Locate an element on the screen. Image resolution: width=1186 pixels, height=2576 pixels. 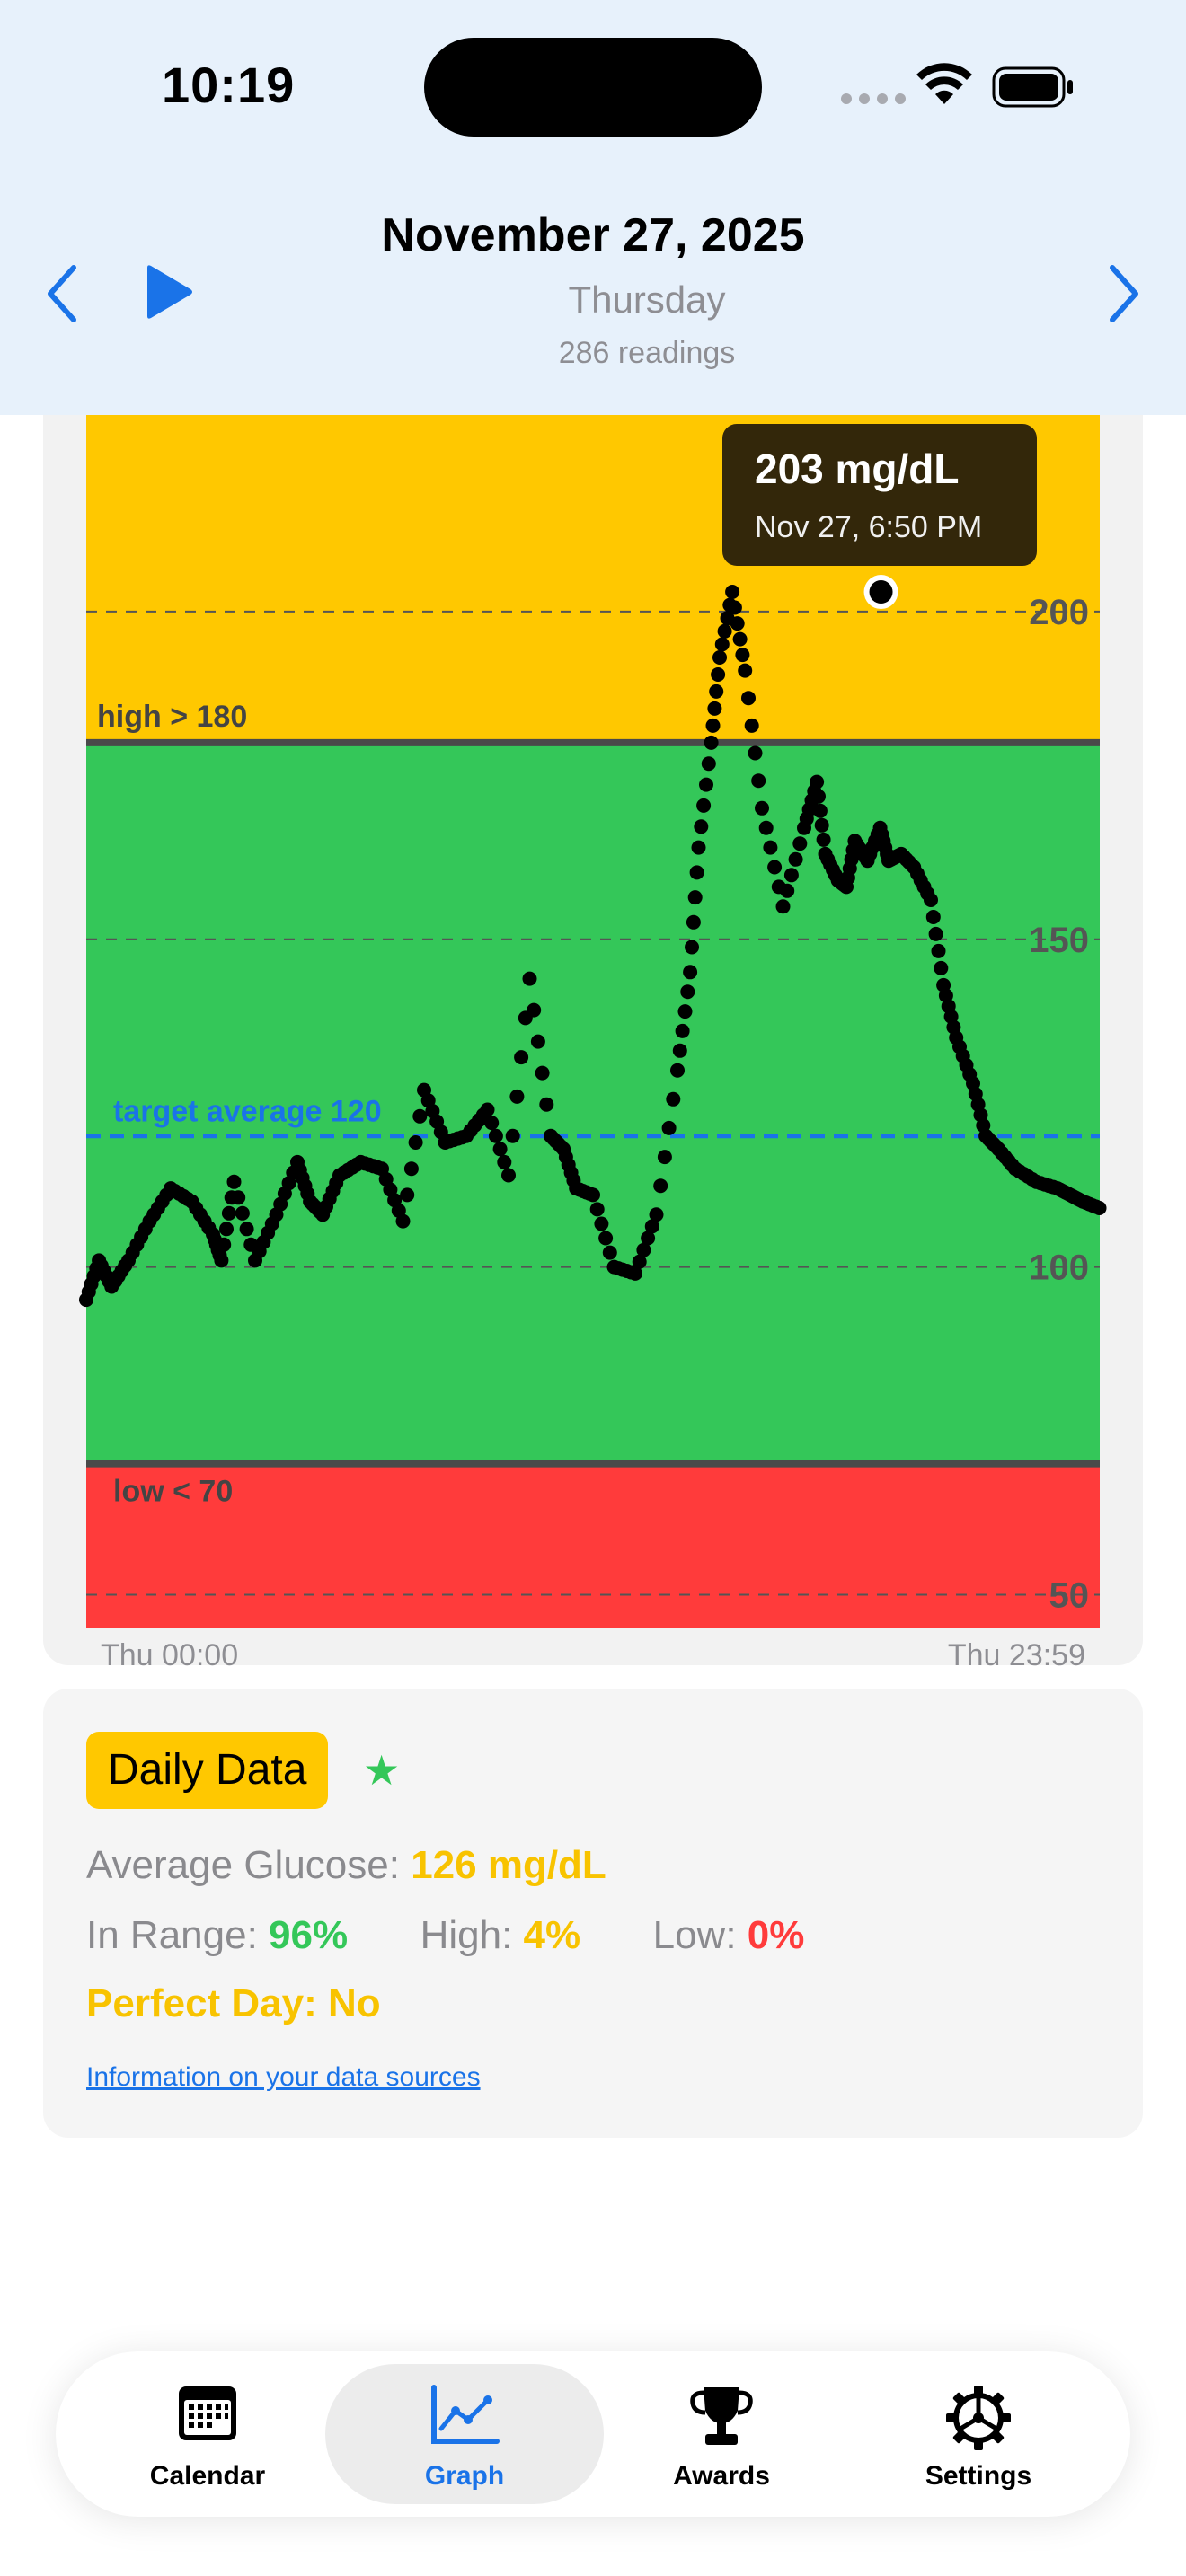
low-value: 0% is located at coordinates (776, 1935).